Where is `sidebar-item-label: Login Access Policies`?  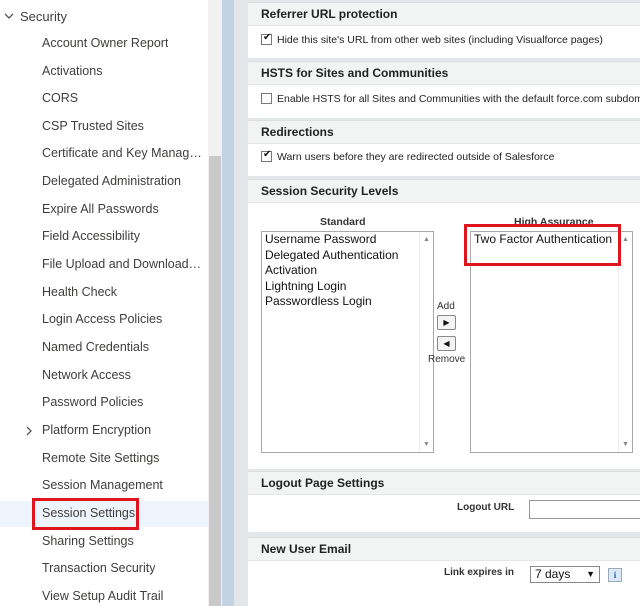
sidebar-item-label: Login Access Policies is located at coordinates (102, 319).